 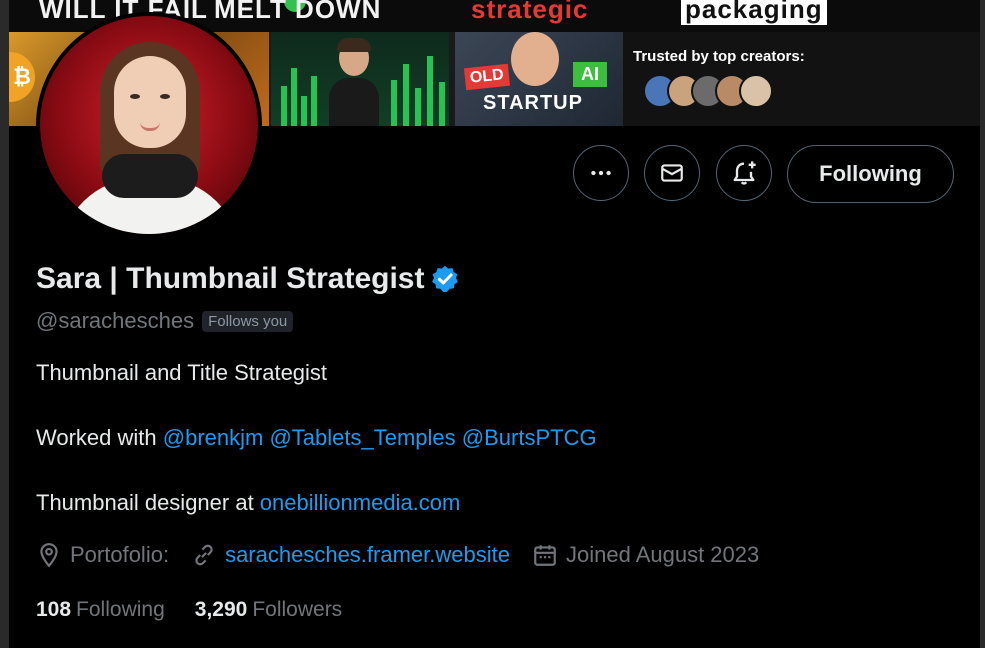 What do you see at coordinates (221, 609) in the screenshot?
I see `followers-count: 3,290` at bounding box center [221, 609].